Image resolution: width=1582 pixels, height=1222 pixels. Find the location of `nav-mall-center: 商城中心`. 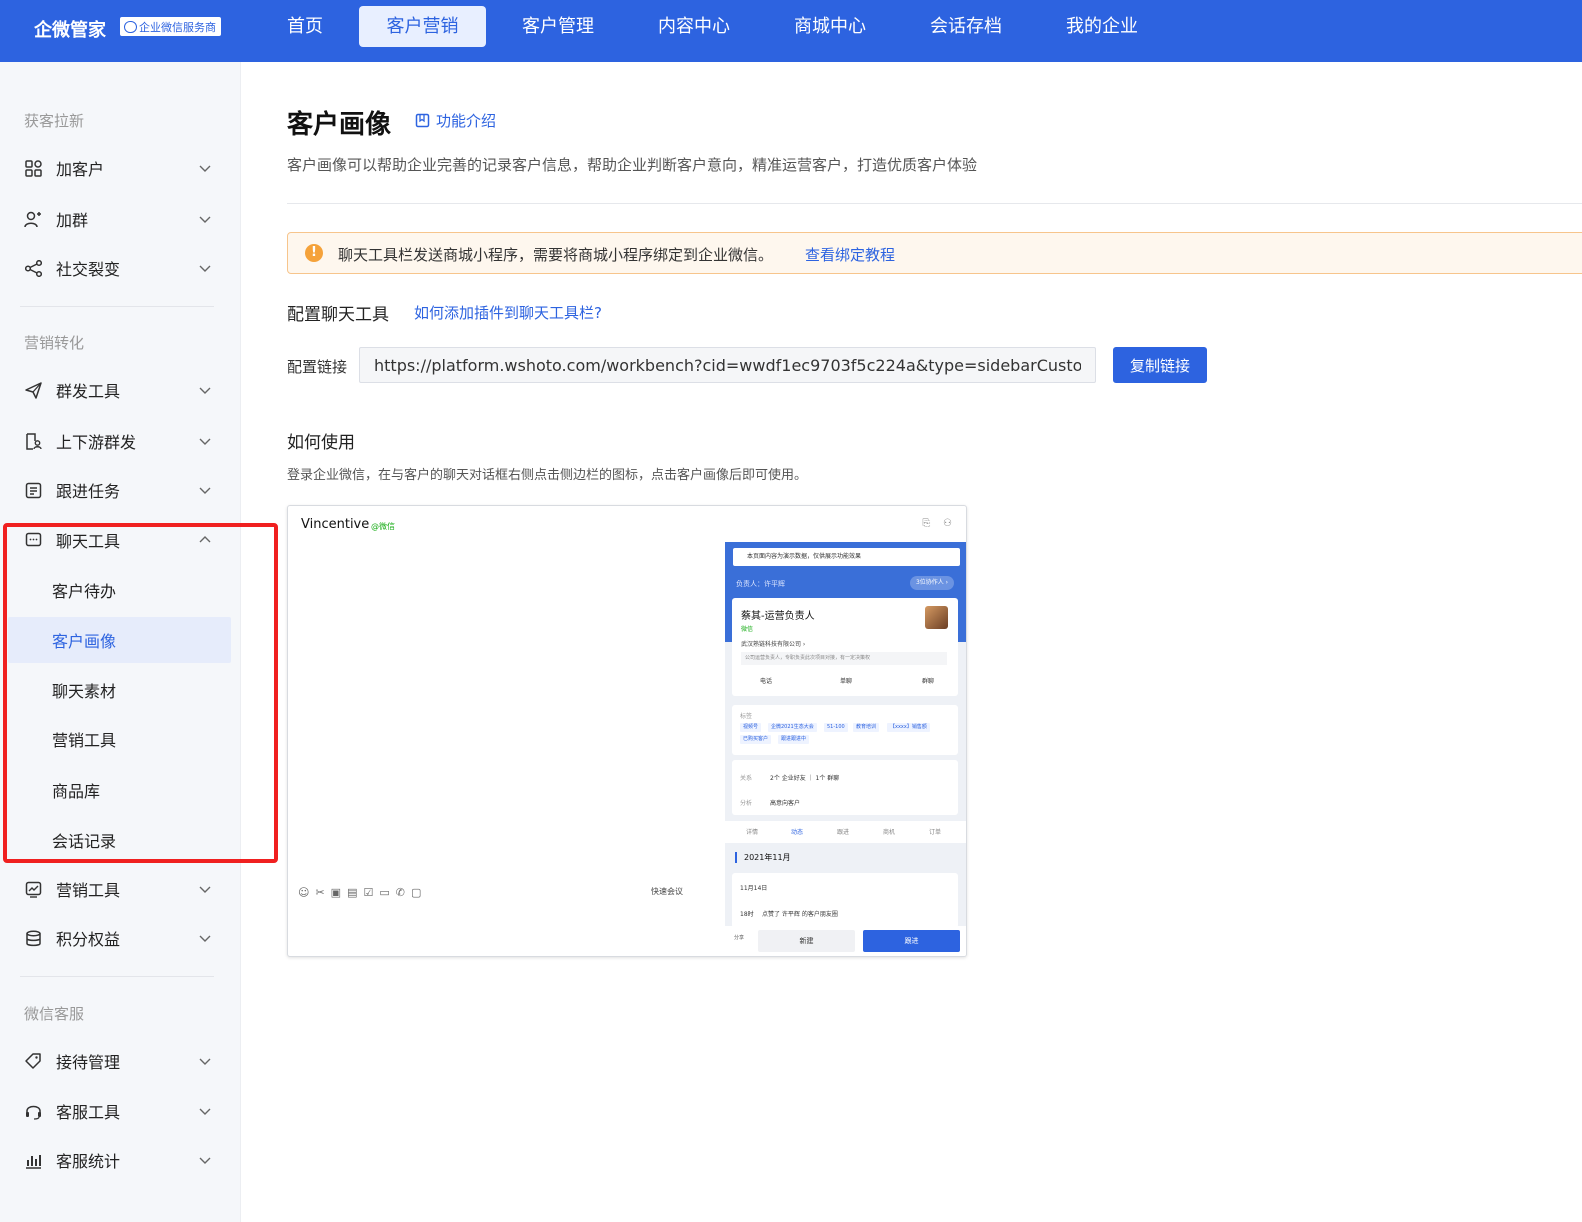

nav-mall-center: 商城中心 is located at coordinates (830, 26).